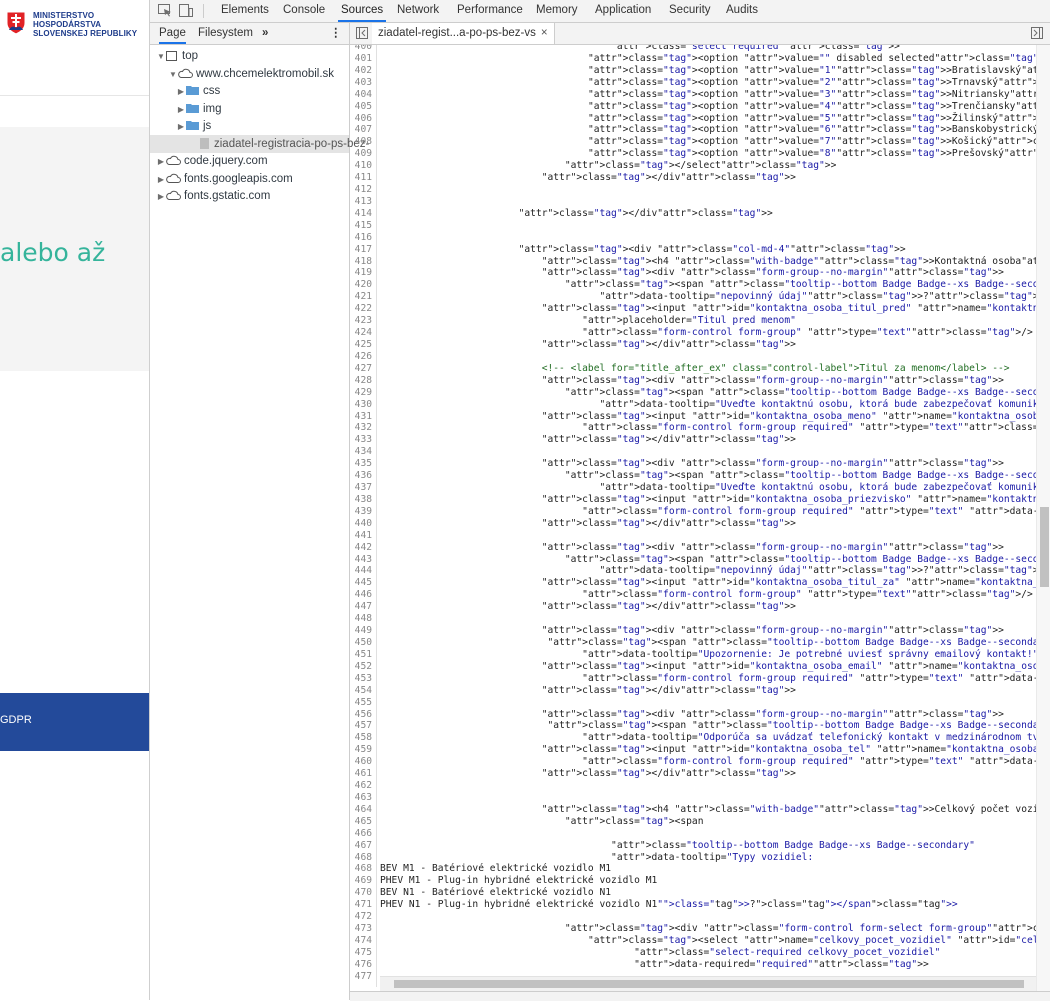 The height and width of the screenshot is (1001, 1050). Describe the element at coordinates (361, 95) in the screenshot. I see `line-number: 404` at that location.